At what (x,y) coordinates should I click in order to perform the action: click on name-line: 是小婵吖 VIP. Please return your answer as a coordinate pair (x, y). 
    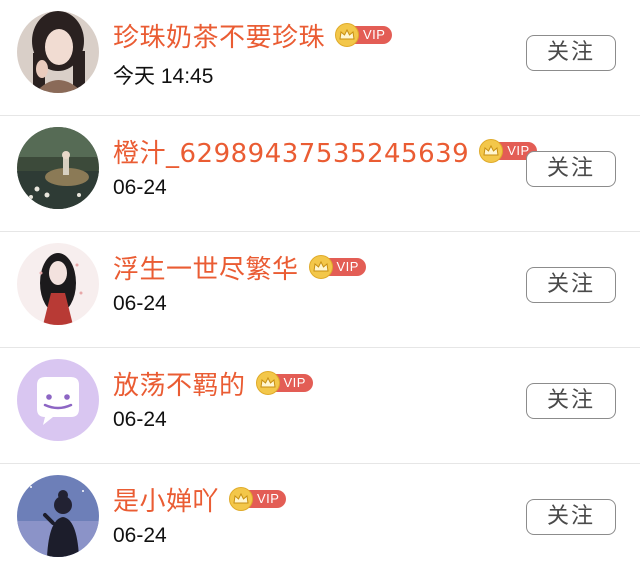
    Looking at the image, I should click on (200, 499).